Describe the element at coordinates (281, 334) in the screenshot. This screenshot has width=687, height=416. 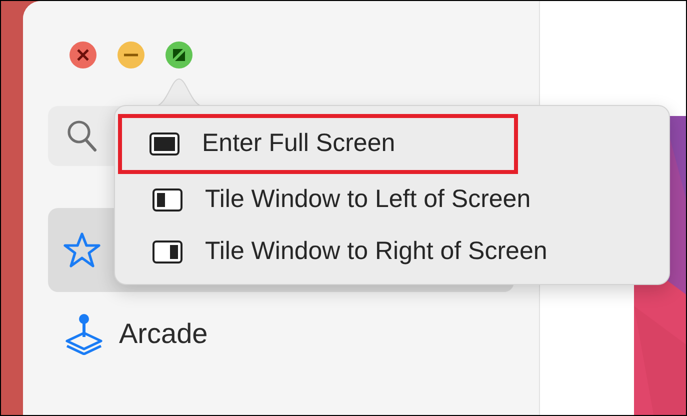
I see `sidebar-item: Arcade` at that location.